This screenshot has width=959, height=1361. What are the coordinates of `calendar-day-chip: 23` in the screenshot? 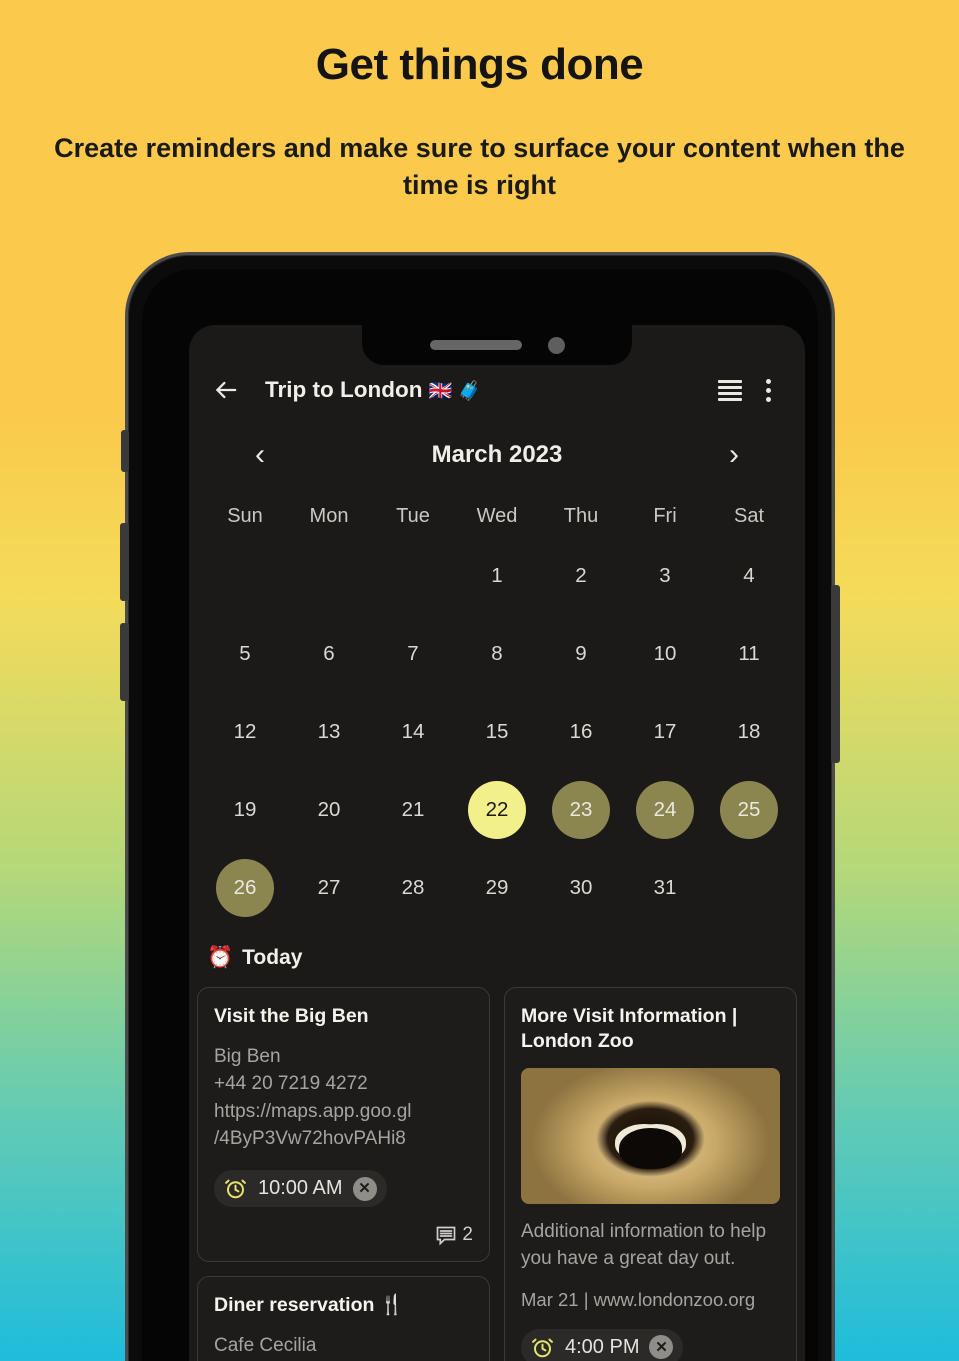 It's located at (581, 810).